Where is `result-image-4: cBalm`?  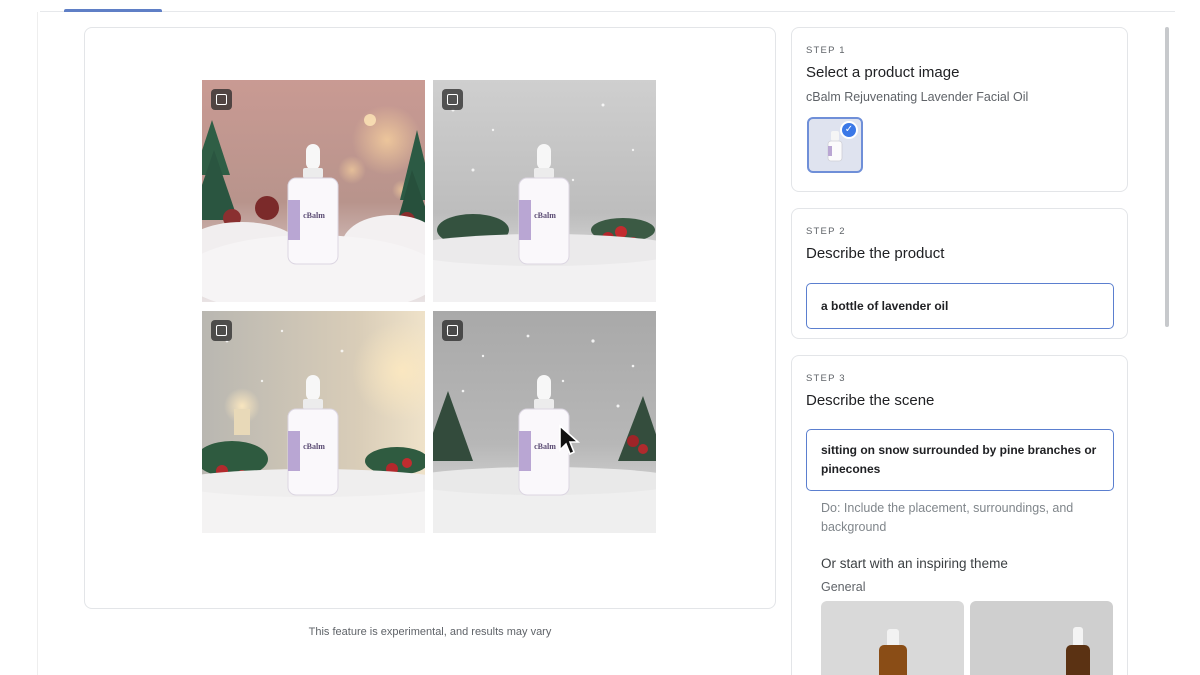 result-image-4: cBalm is located at coordinates (544, 422).